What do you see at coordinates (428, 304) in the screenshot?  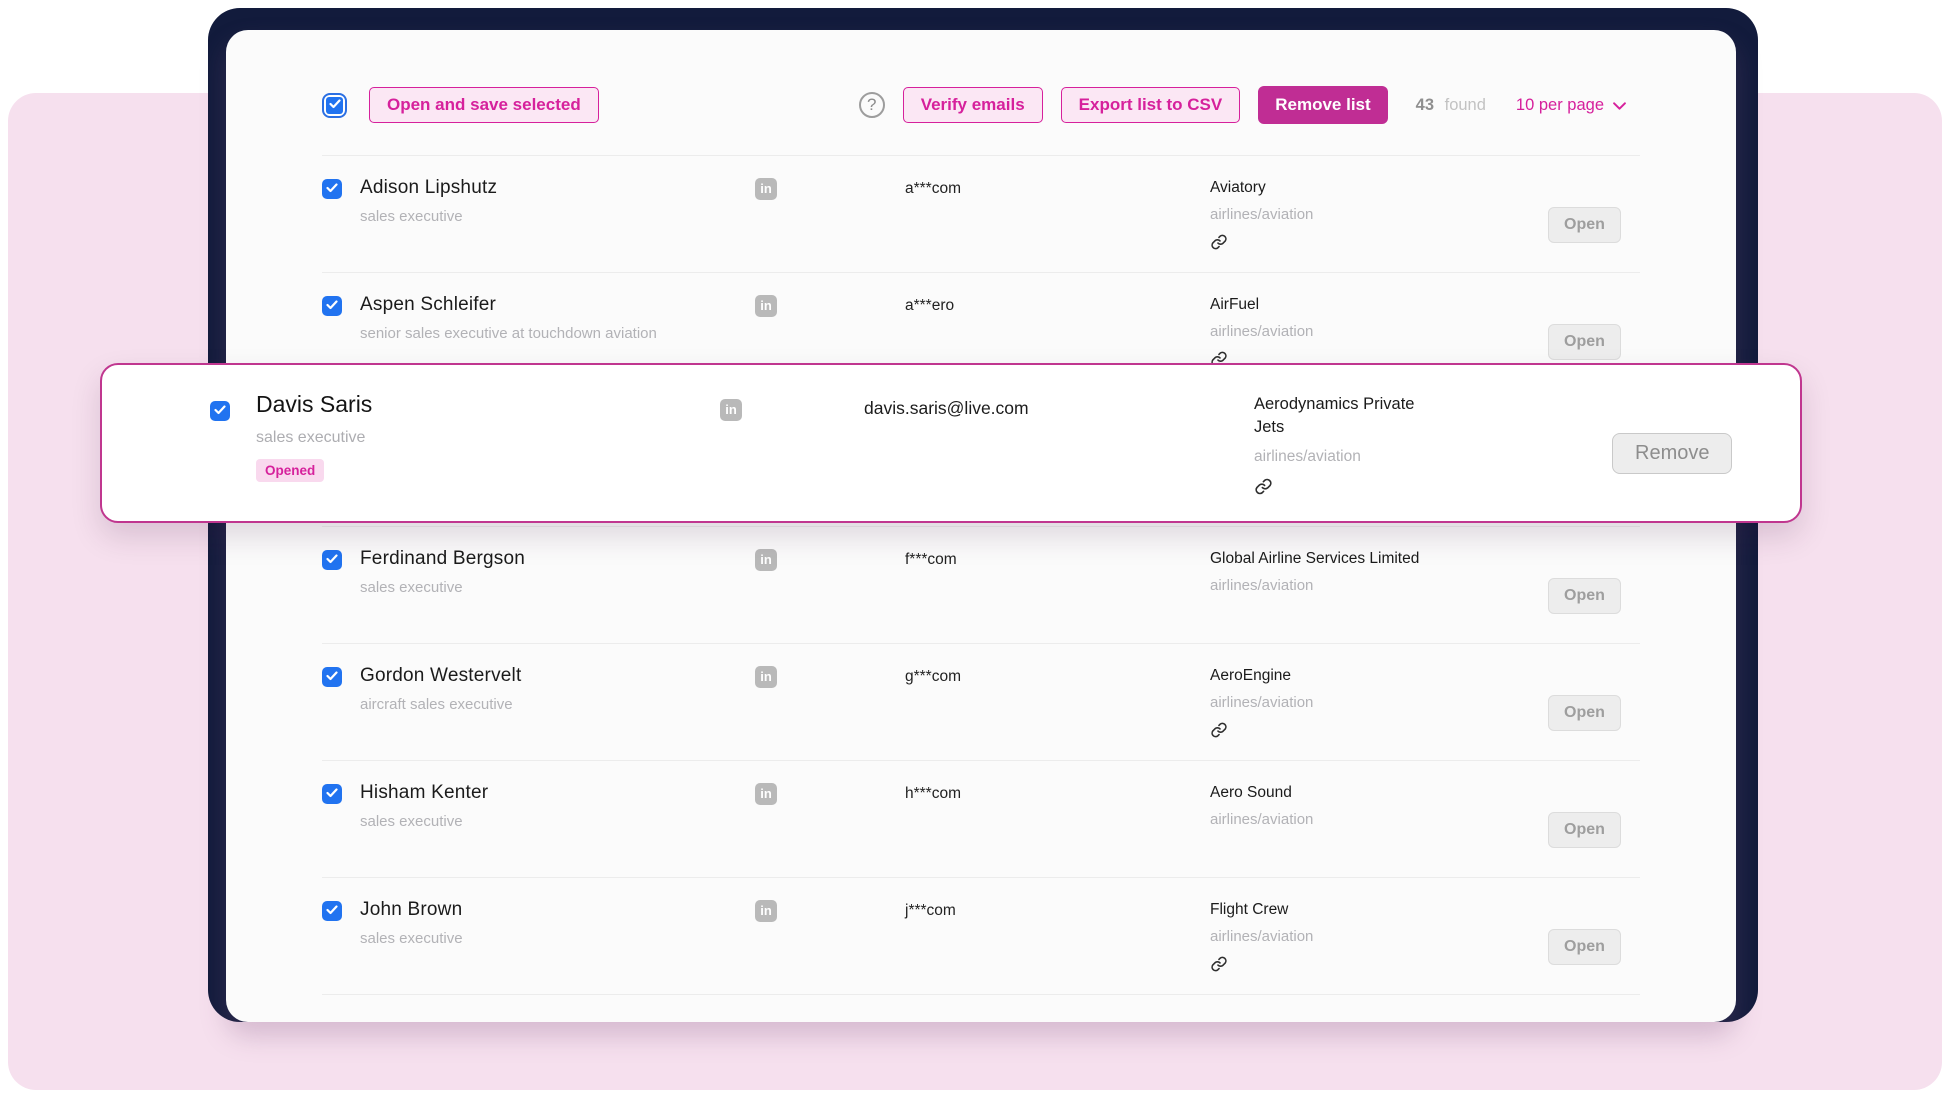 I see `contact-name: Aspen Schleifer` at bounding box center [428, 304].